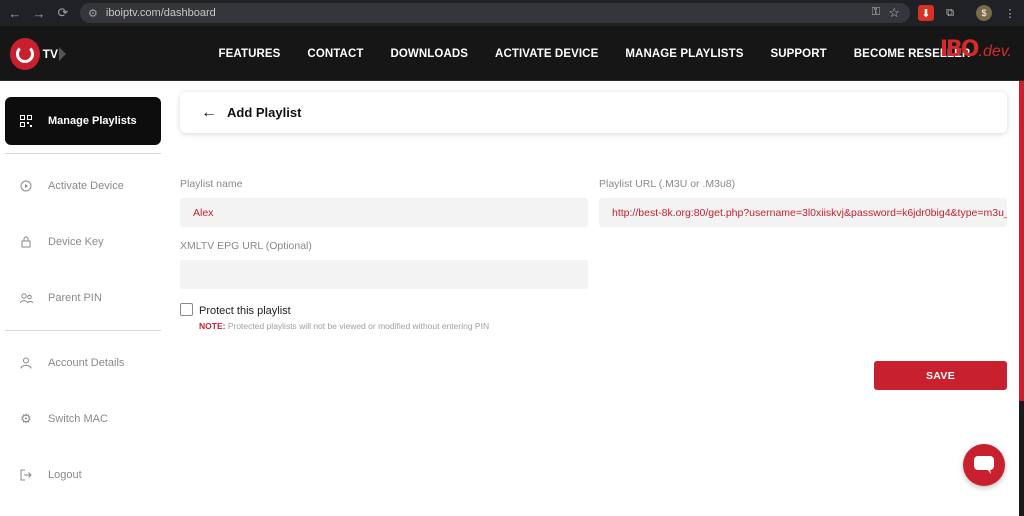 Image resolution: width=1024 pixels, height=516 pixels. What do you see at coordinates (264, 112) in the screenshot?
I see `page-title: Add Playlist` at bounding box center [264, 112].